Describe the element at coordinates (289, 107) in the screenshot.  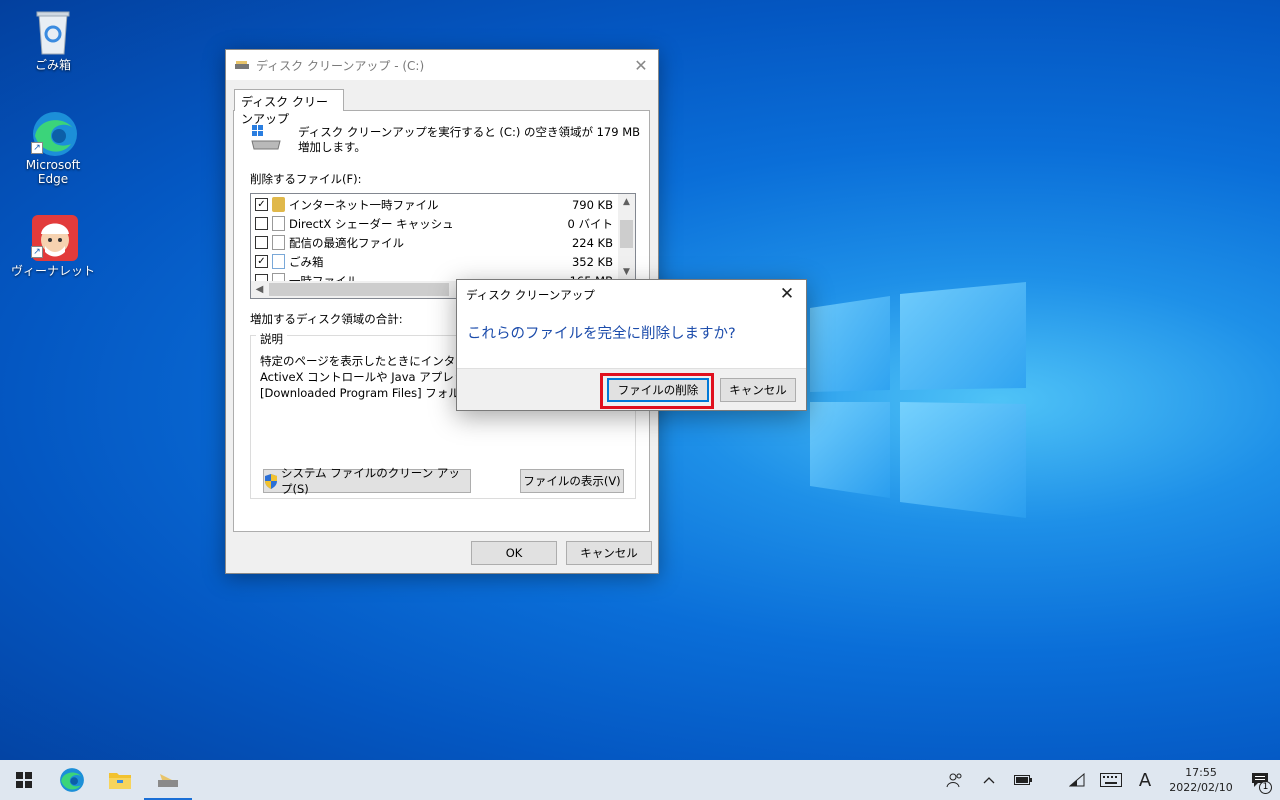
I see `tab-disk-cleanup: ディスク クリーンアップ` at that location.